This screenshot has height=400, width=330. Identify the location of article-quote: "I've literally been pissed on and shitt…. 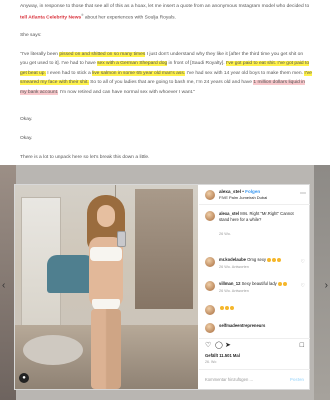
(166, 73).